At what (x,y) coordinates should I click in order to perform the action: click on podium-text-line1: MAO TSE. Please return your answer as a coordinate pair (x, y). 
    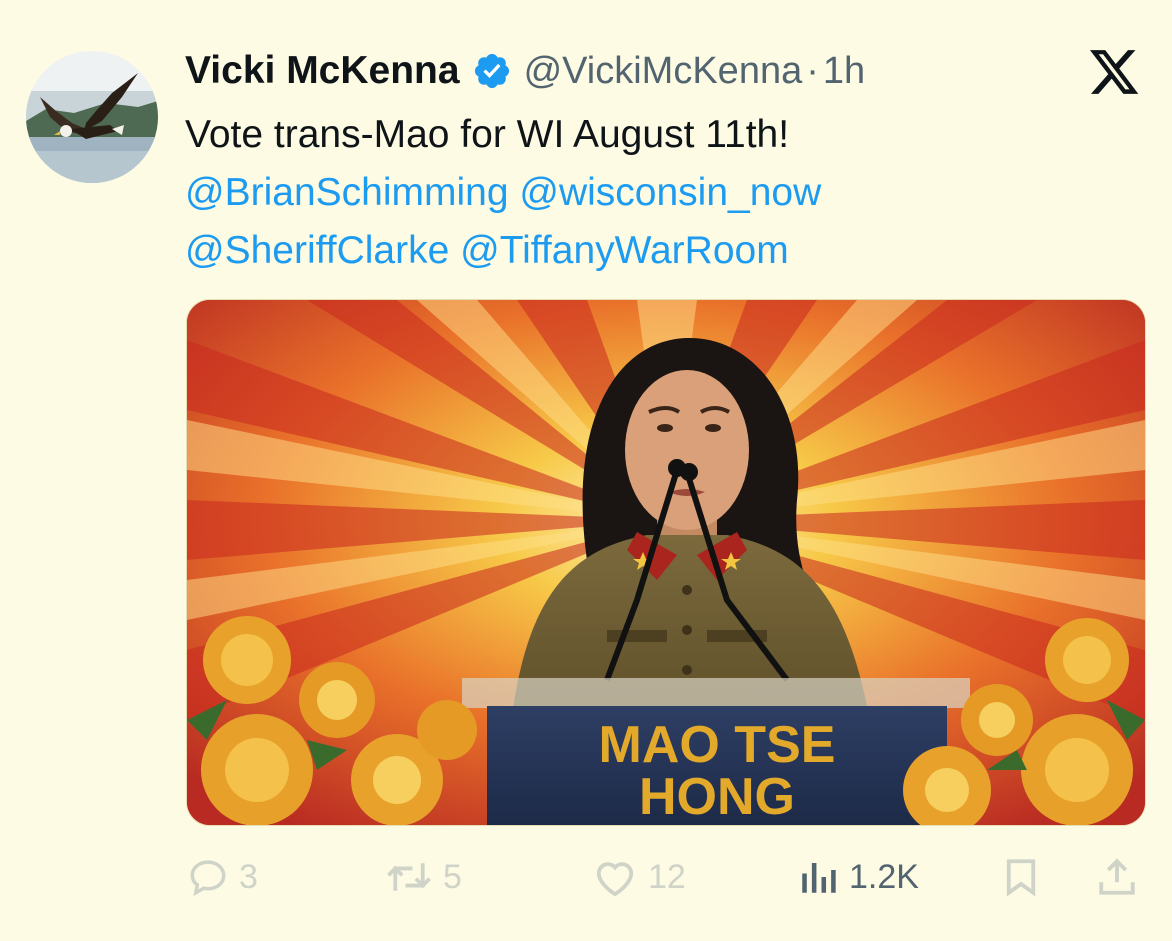
    Looking at the image, I should click on (717, 745).